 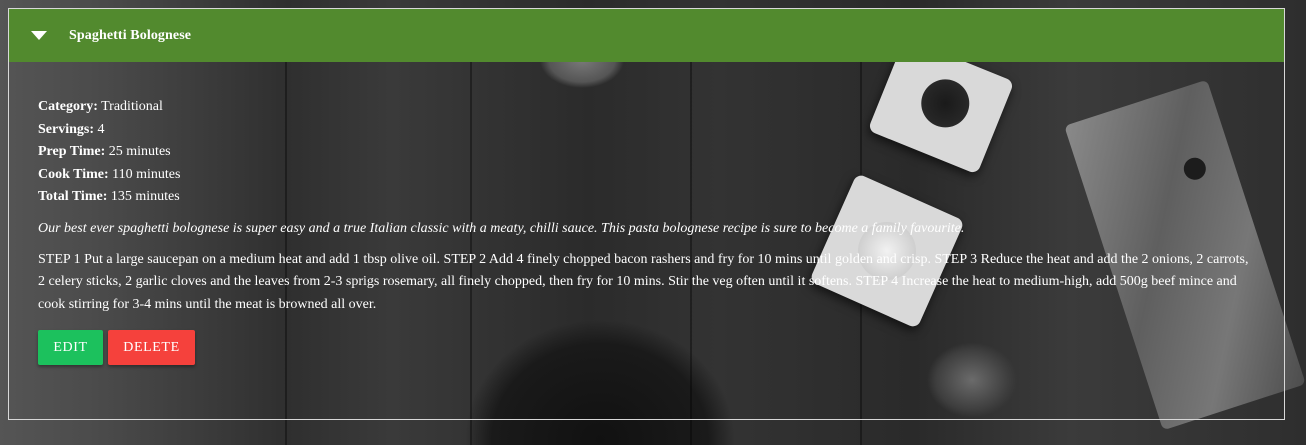 I want to click on edit-button: Edit, so click(x=70, y=347).